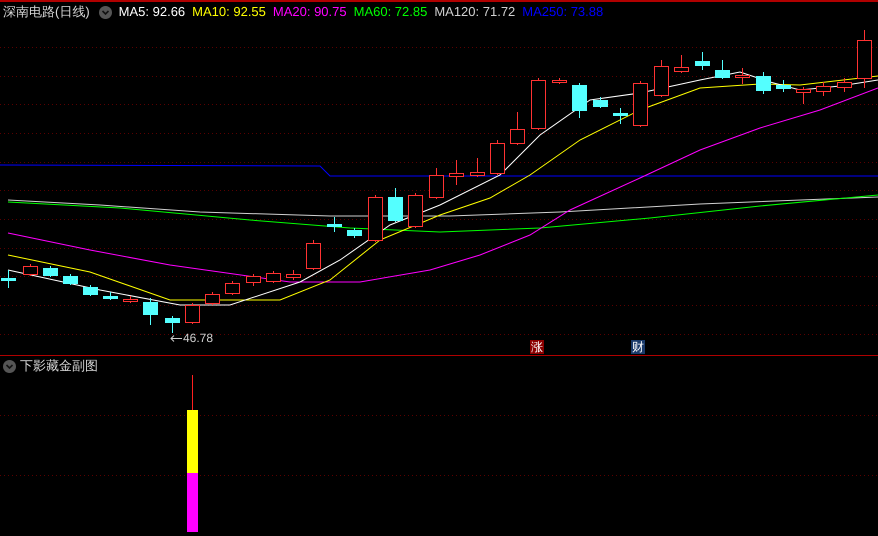 The width and height of the screenshot is (878, 536). What do you see at coordinates (46, 12) in the screenshot?
I see `stock-title: 深南电路(日线)` at bounding box center [46, 12].